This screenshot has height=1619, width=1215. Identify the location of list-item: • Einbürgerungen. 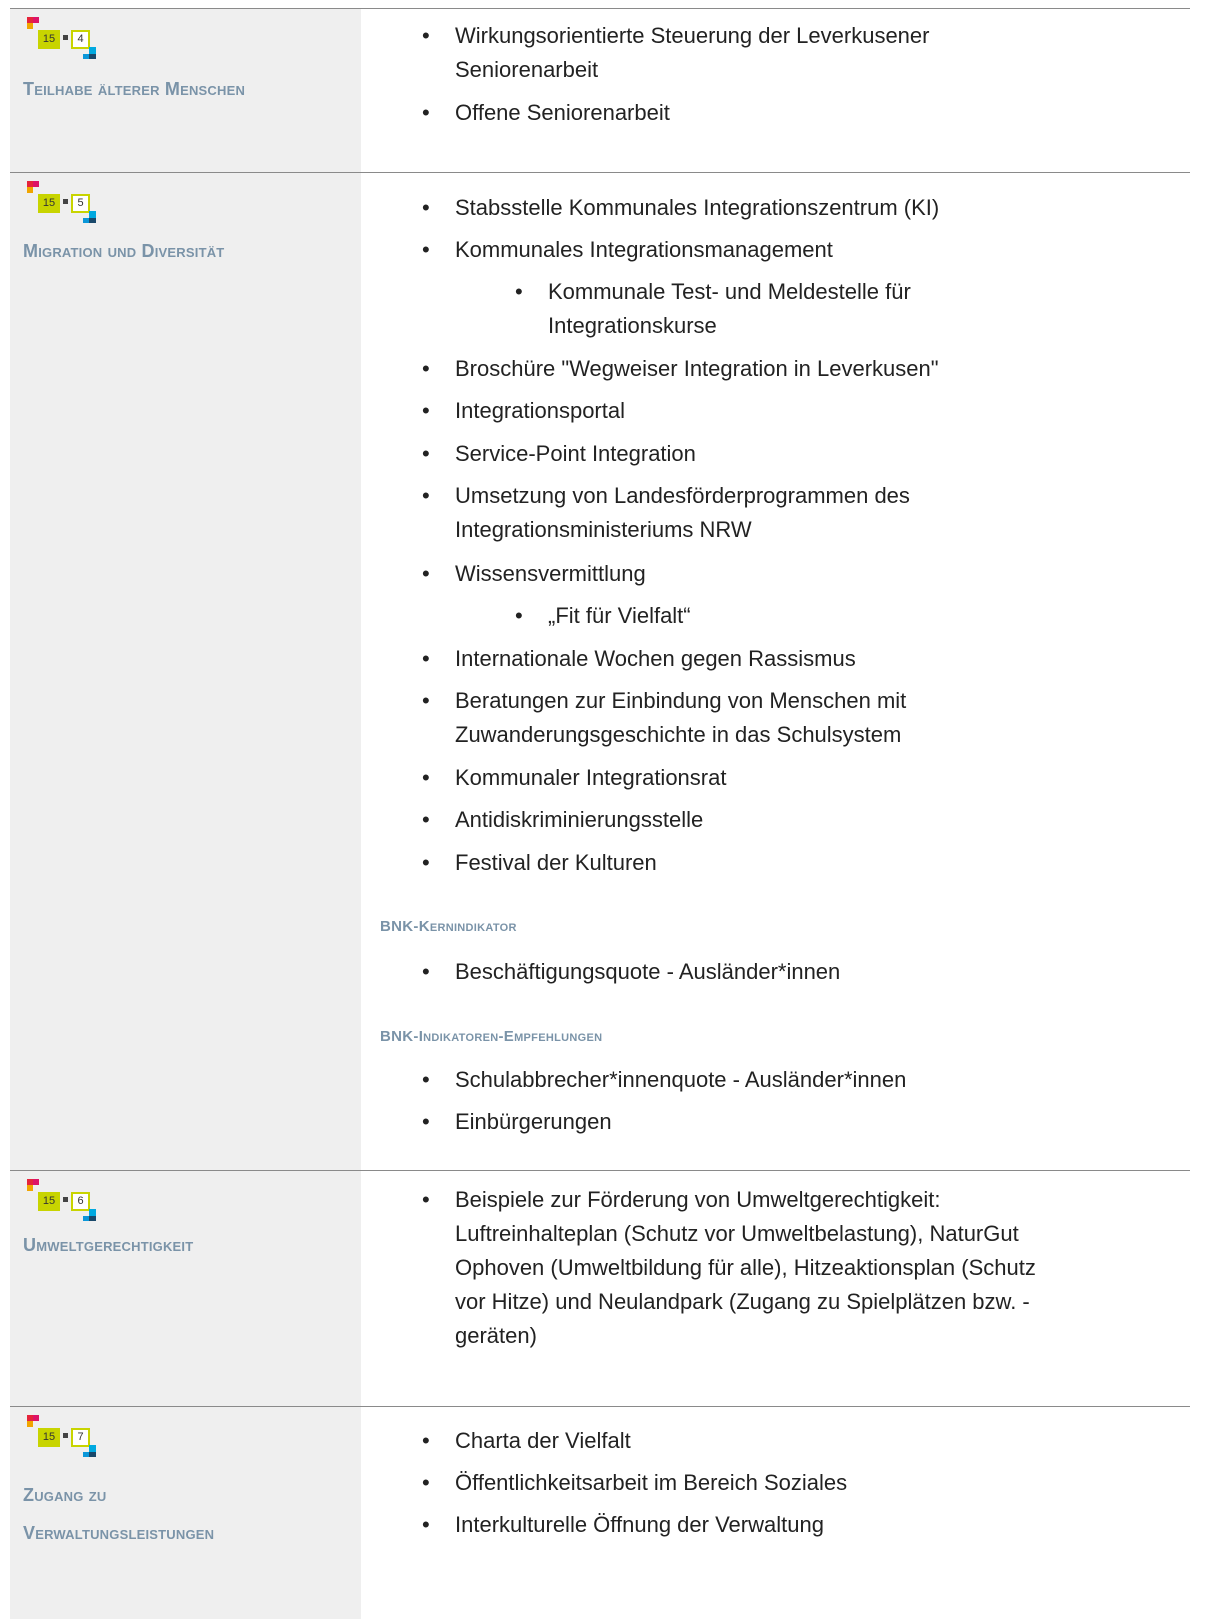
(517, 1121).